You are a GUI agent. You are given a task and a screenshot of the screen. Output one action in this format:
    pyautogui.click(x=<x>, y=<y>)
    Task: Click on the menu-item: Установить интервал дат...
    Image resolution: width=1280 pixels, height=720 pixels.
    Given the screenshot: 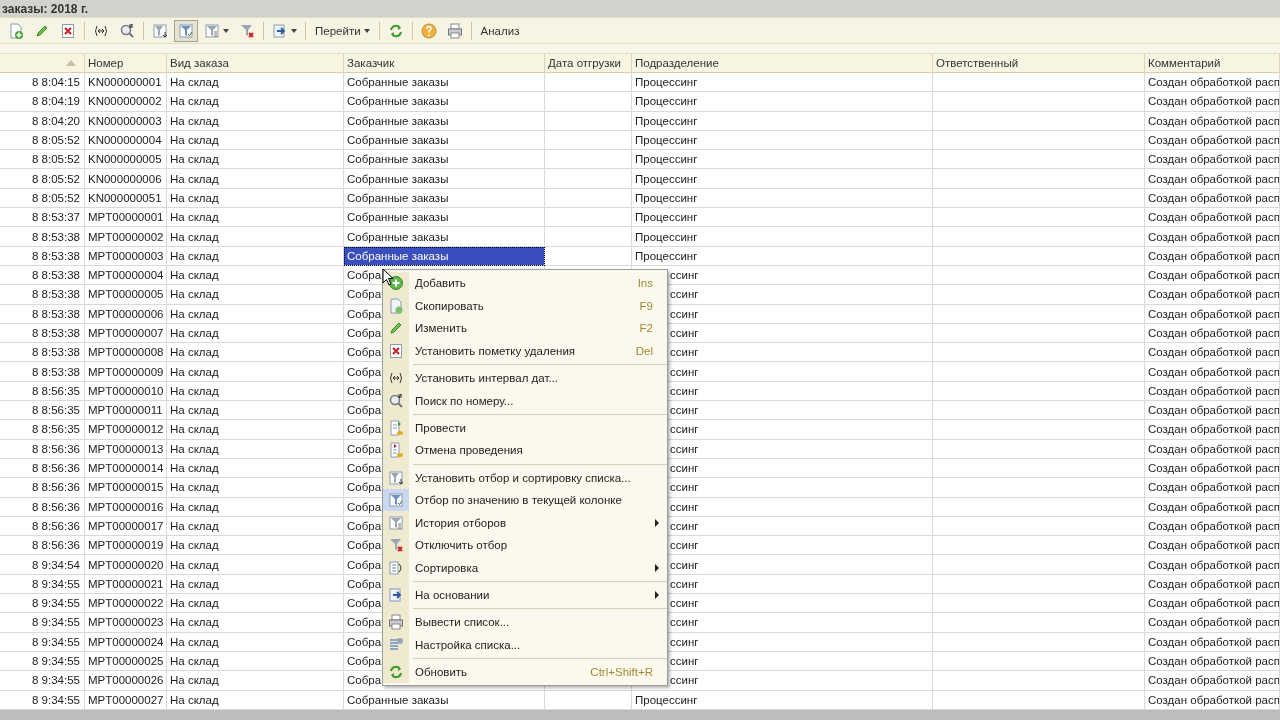 What is the action you would take?
    pyautogui.click(x=525, y=376)
    